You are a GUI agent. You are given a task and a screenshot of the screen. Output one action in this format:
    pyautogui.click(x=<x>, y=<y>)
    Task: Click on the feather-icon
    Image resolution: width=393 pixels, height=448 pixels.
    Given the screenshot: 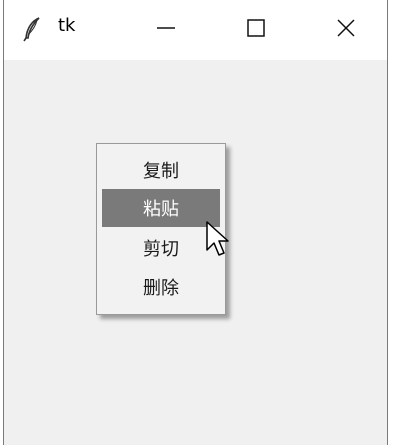 What is the action you would take?
    pyautogui.click(x=33, y=29)
    